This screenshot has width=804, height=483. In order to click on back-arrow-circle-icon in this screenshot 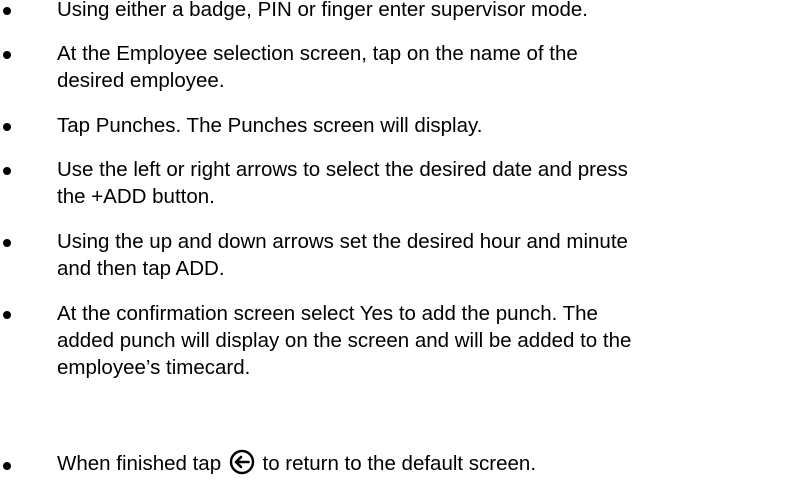, I will do `click(242, 462)`.